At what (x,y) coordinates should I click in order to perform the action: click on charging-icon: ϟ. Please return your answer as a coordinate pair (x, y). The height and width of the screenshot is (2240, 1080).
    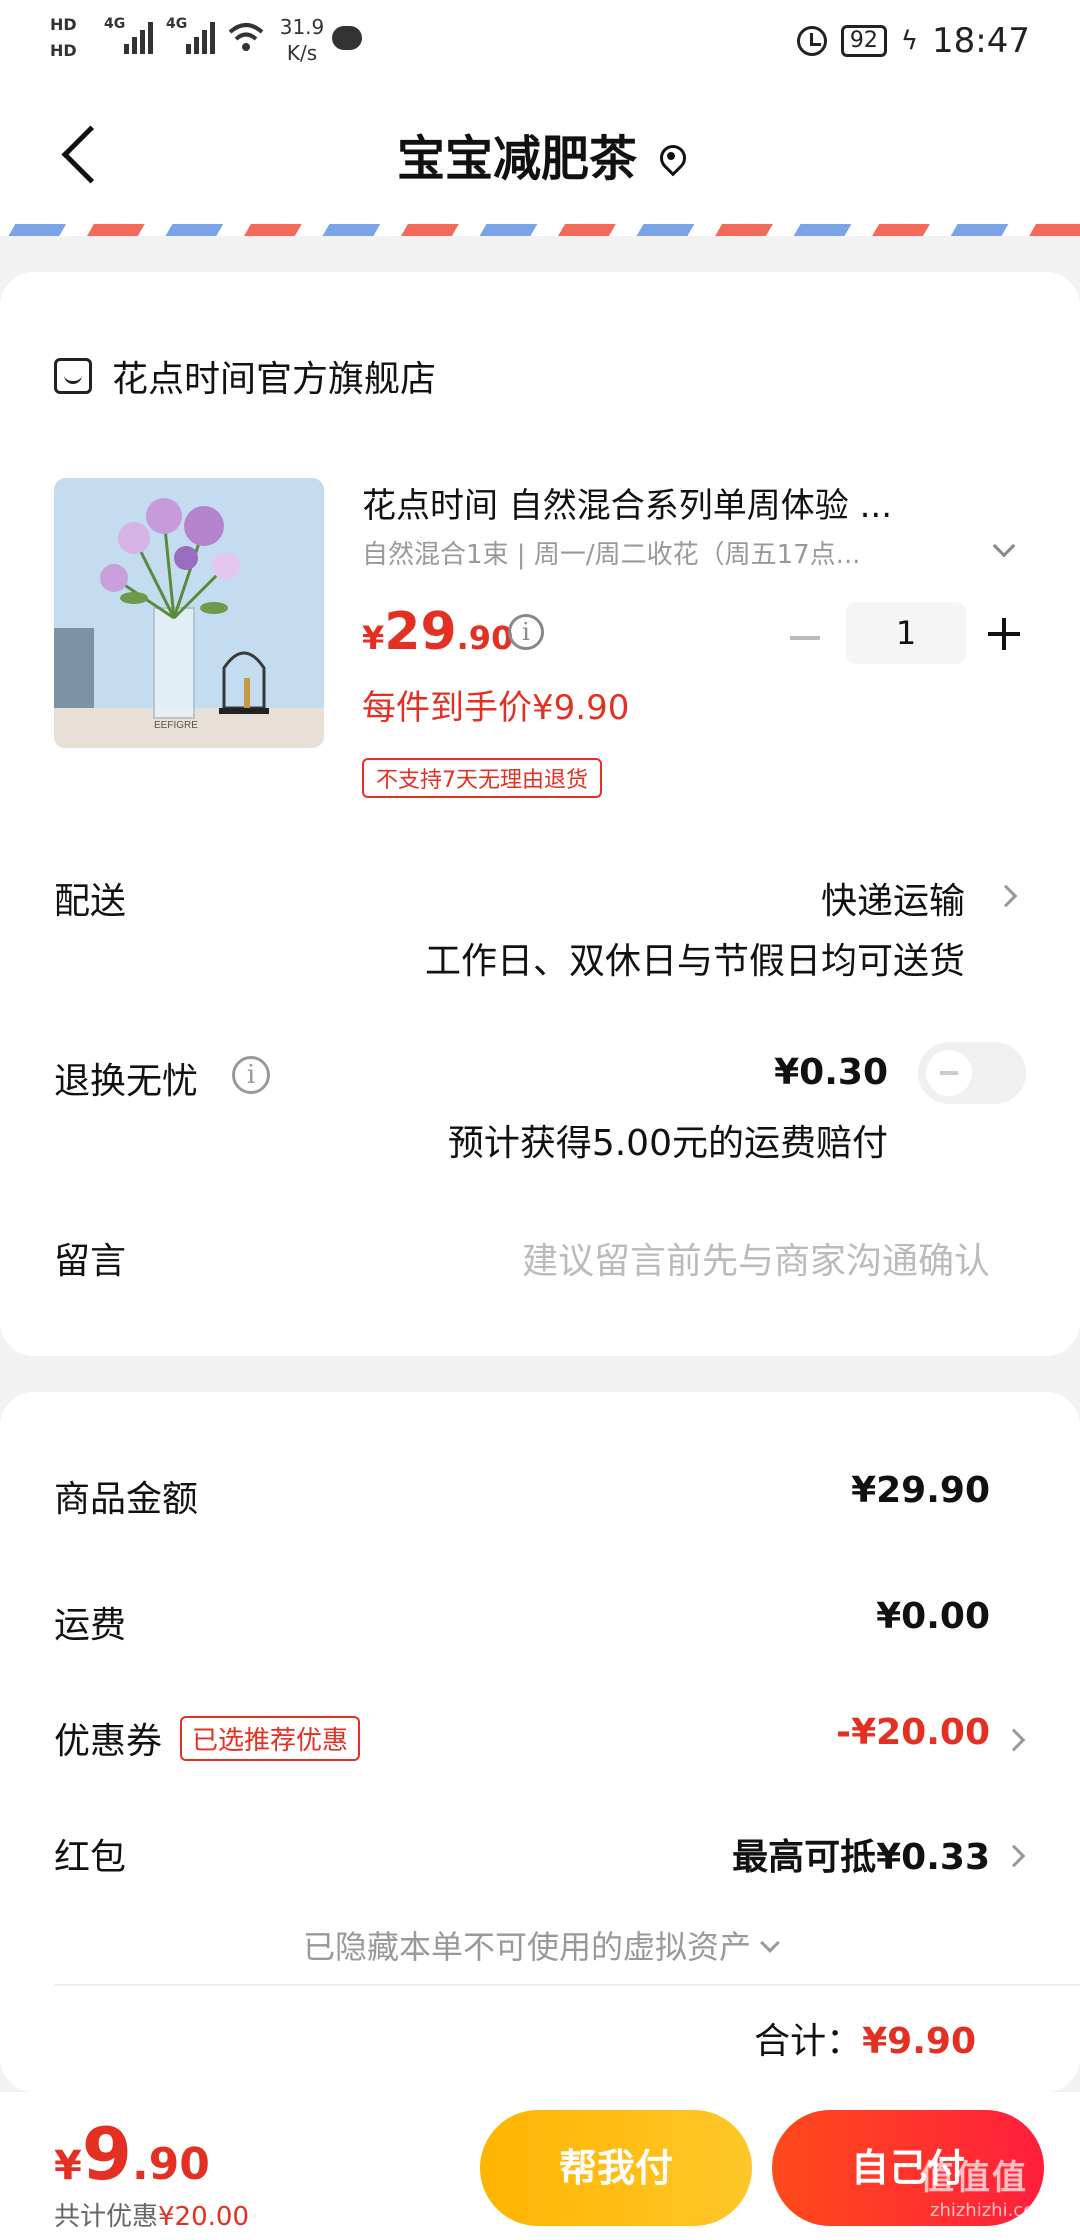
    Looking at the image, I should click on (909, 41).